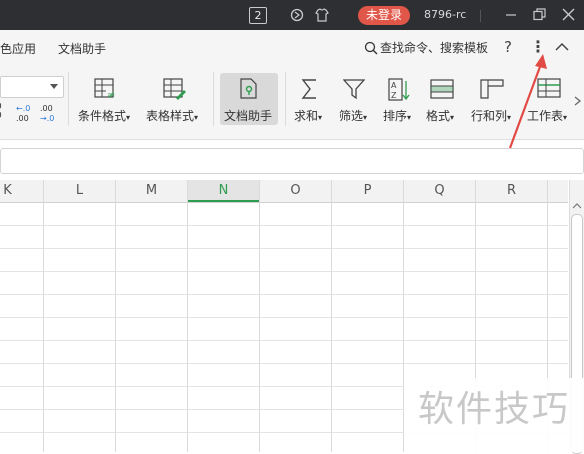 Image resolution: width=584 pixels, height=454 pixels. What do you see at coordinates (439, 191) in the screenshot?
I see `column-header-q: Q` at bounding box center [439, 191].